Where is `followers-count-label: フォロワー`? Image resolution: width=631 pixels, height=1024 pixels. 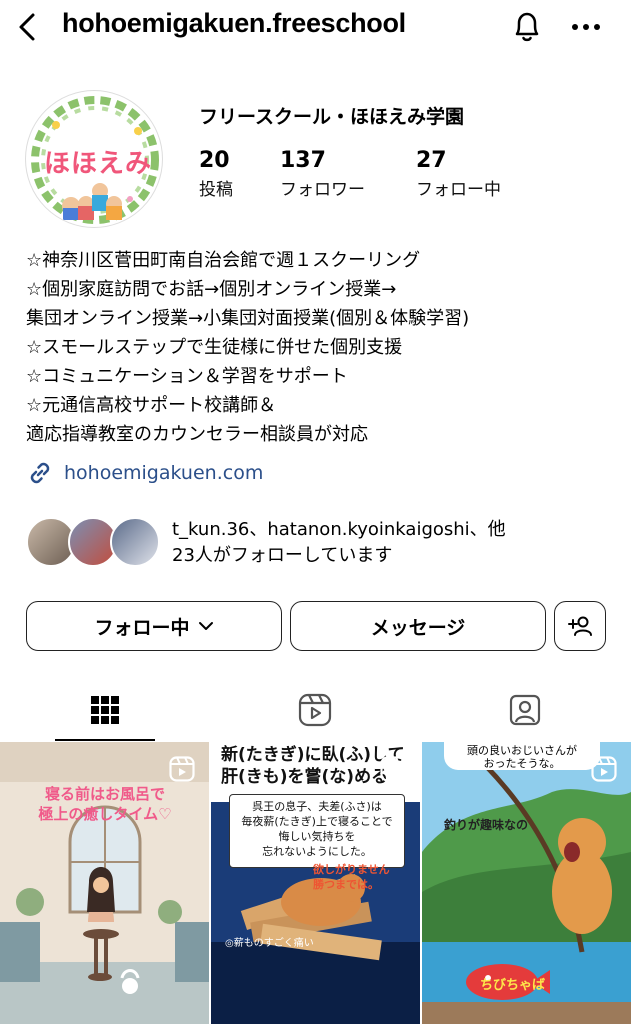
followers-count-label: フォロワー is located at coordinates (322, 190).